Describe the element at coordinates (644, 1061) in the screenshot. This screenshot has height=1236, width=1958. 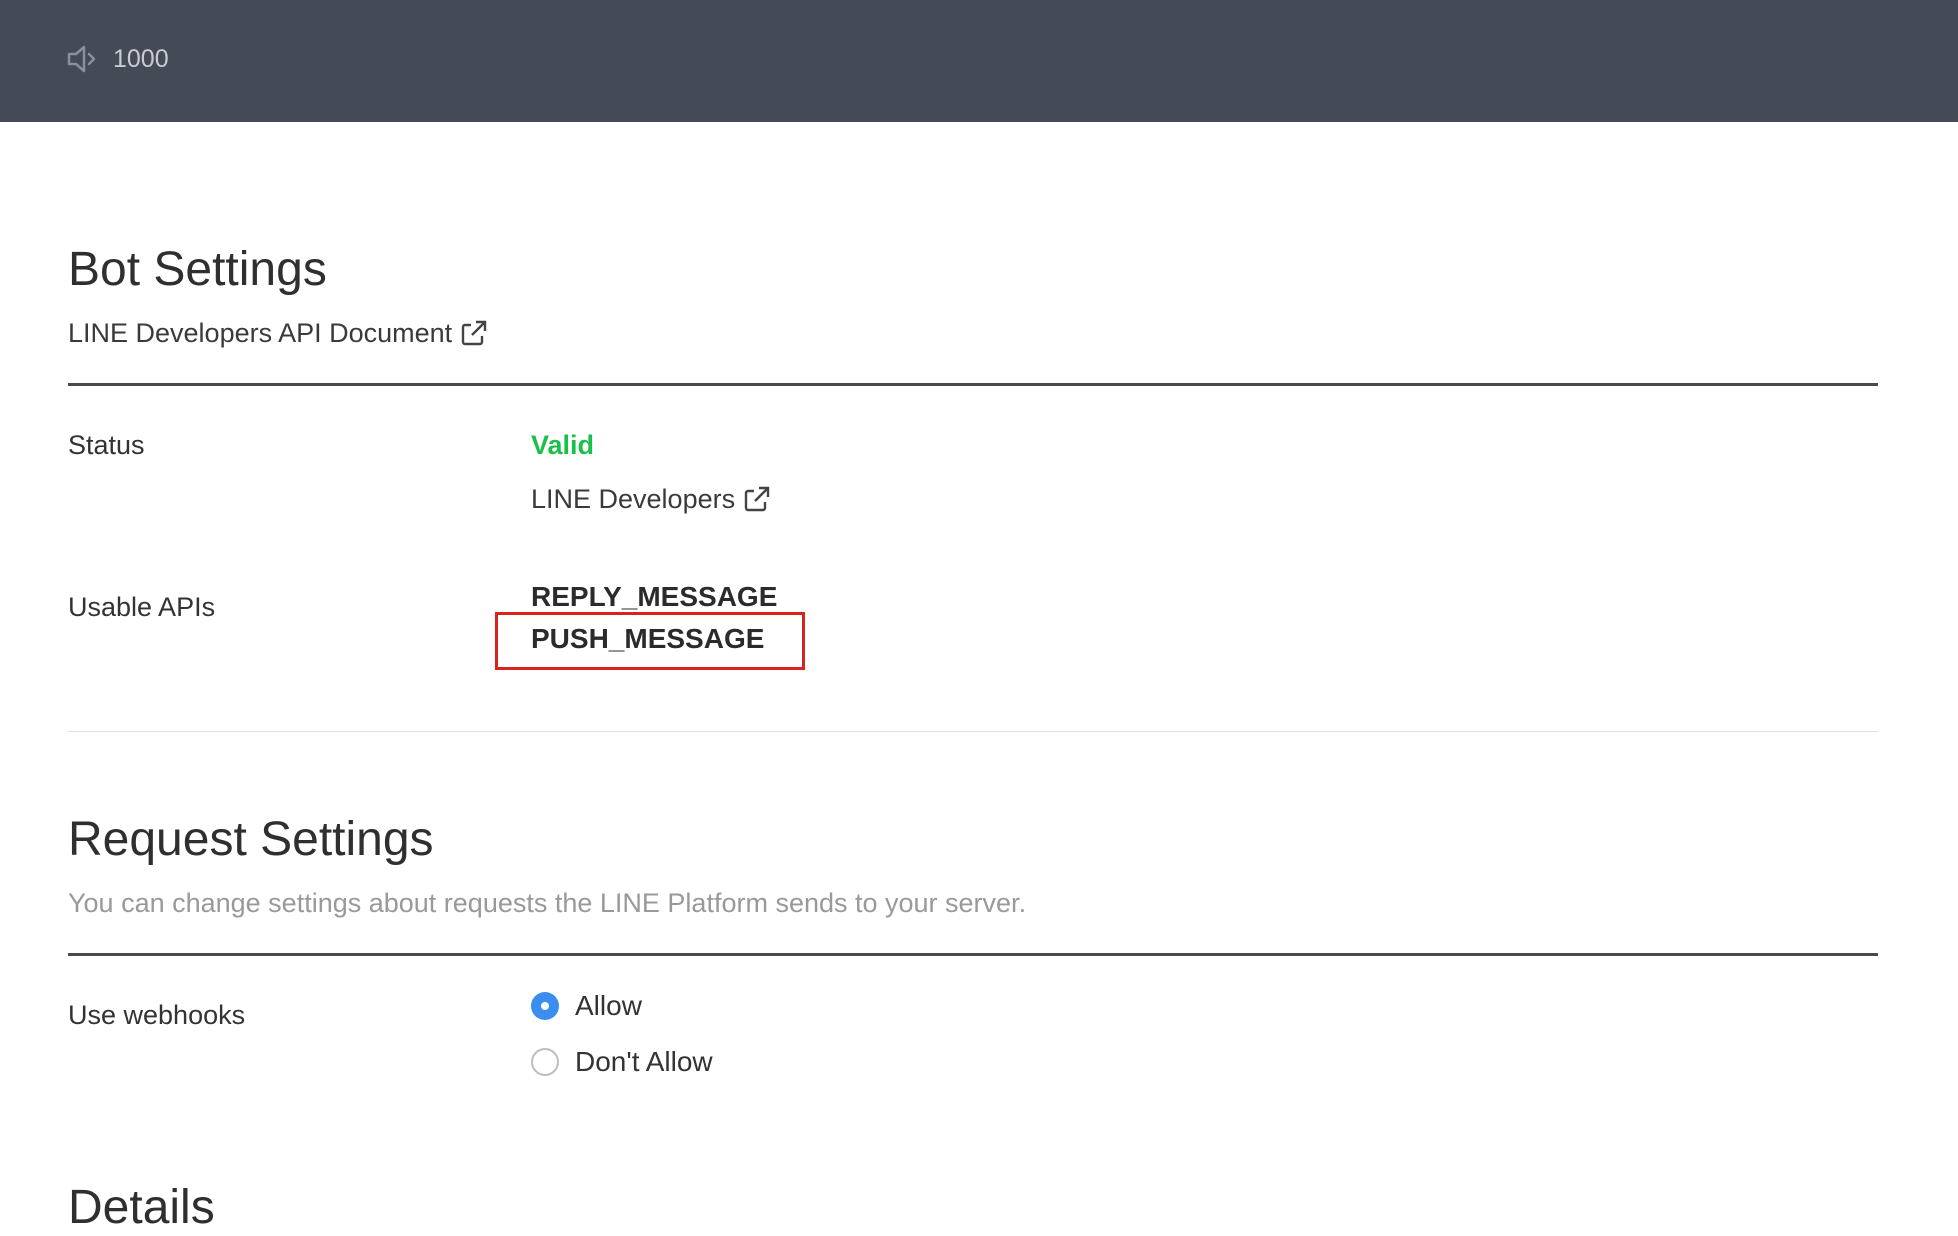
I see `radio-dont-allow-label: Don't Allow` at that location.